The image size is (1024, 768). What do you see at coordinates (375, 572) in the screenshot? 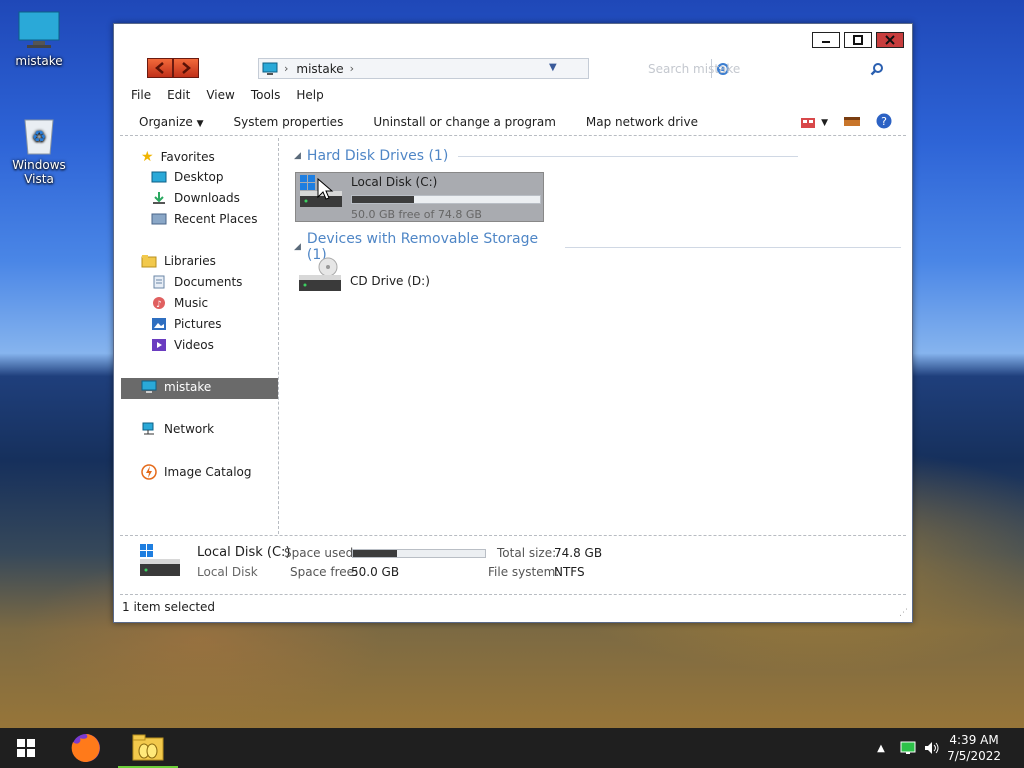
I see `space-free-value: 50.0 GB` at bounding box center [375, 572].